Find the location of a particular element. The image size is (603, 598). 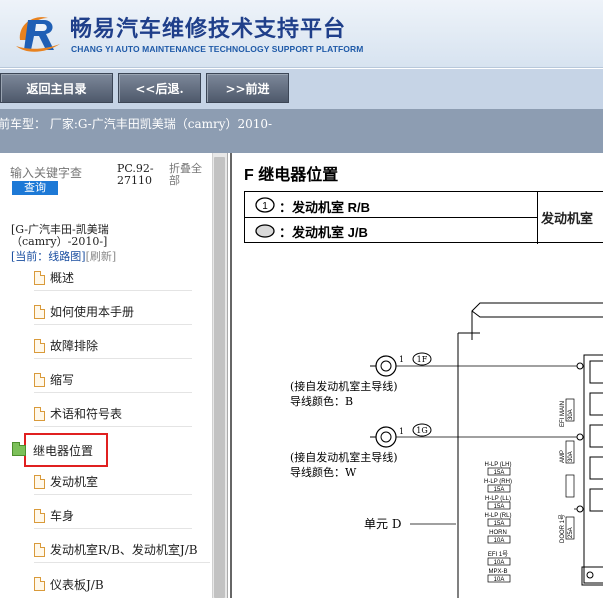

breadcrumb: 前车型： 厂家:G-广汽丰田凯美瑞（camry）2010- is located at coordinates (301, 131).